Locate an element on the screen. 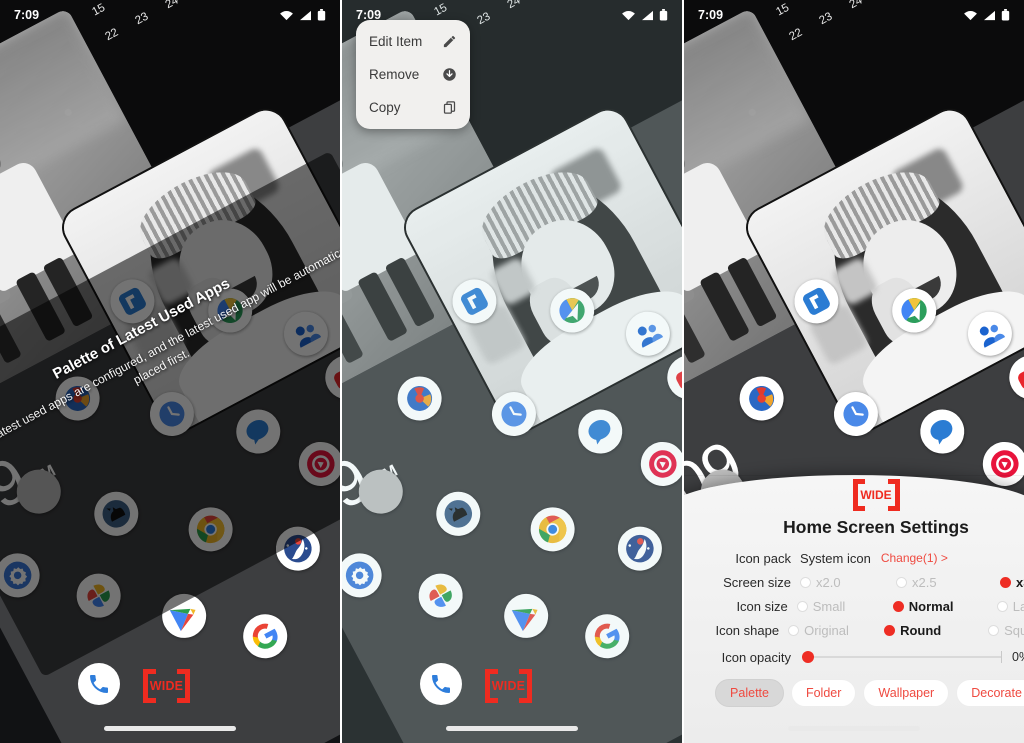 The image size is (1024, 743). icon-shape-option-original: Original is located at coordinates (836, 630).